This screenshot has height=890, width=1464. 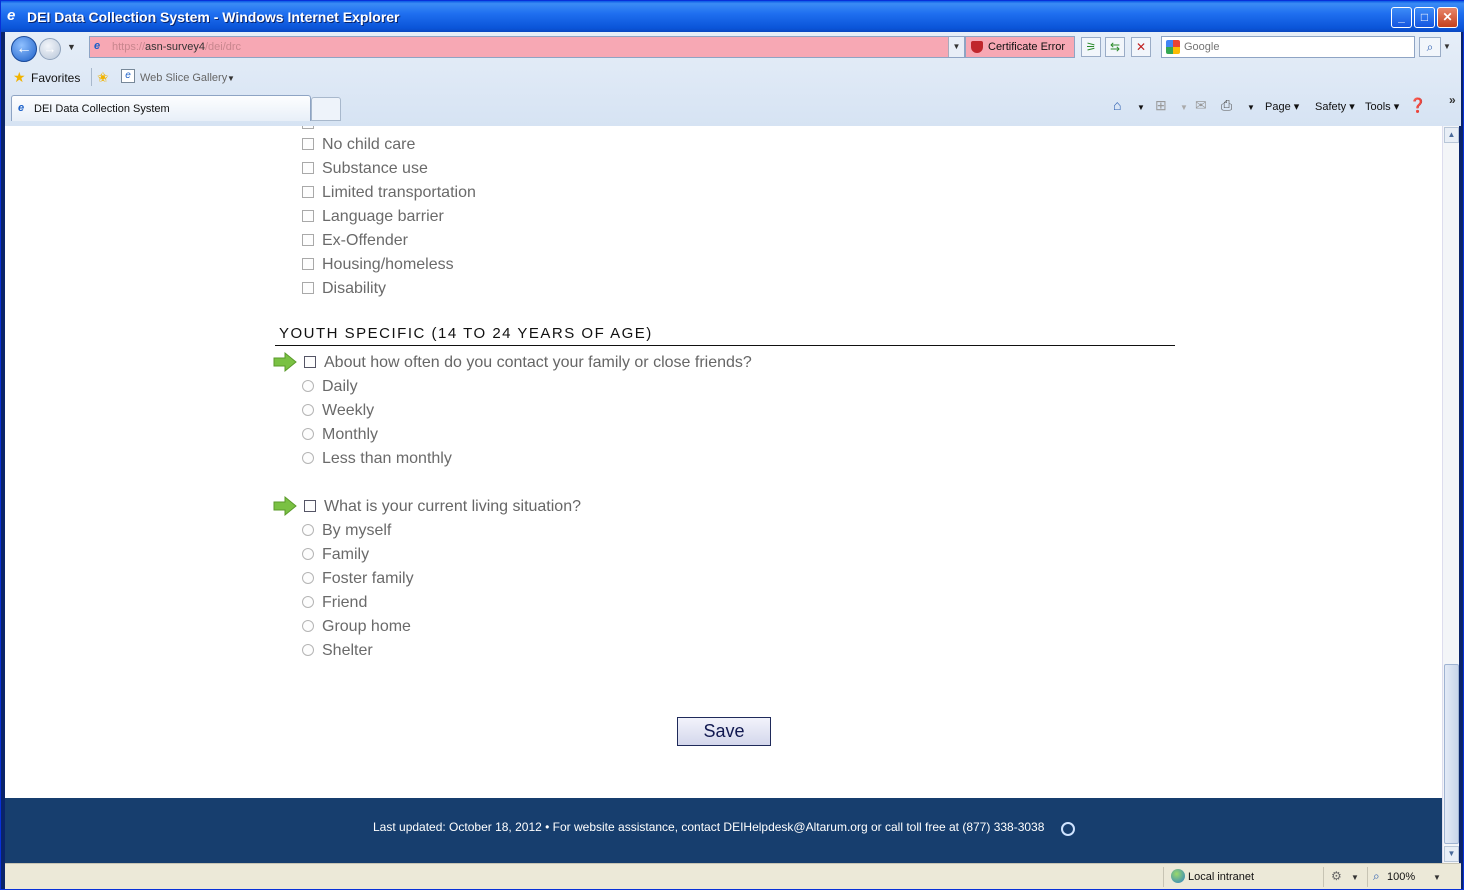 What do you see at coordinates (340, 386) in the screenshot?
I see `option-label: Daily` at bounding box center [340, 386].